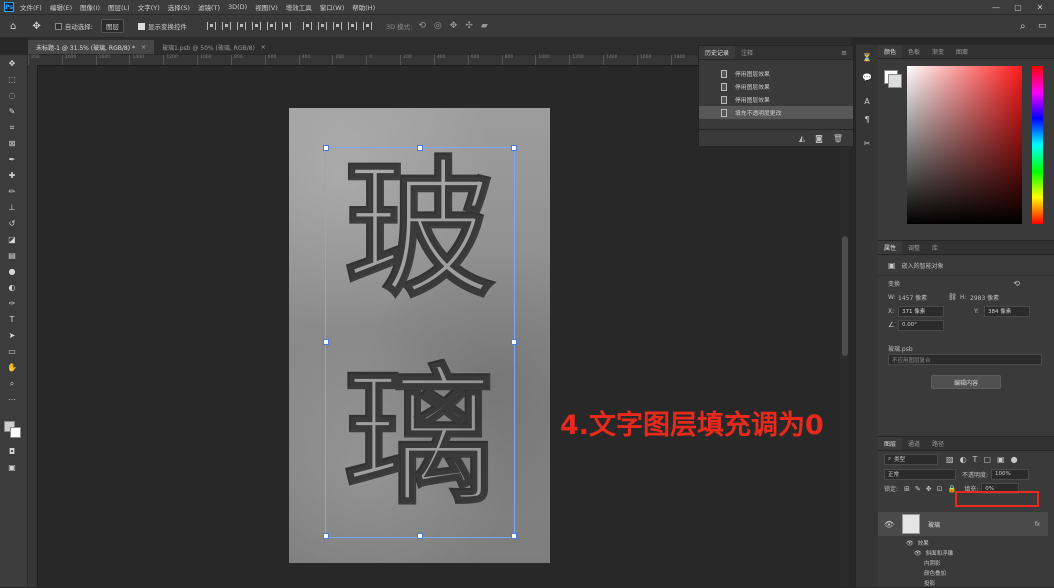 The image size is (1054, 588). I want to click on align-left-icon, so click(211, 26).